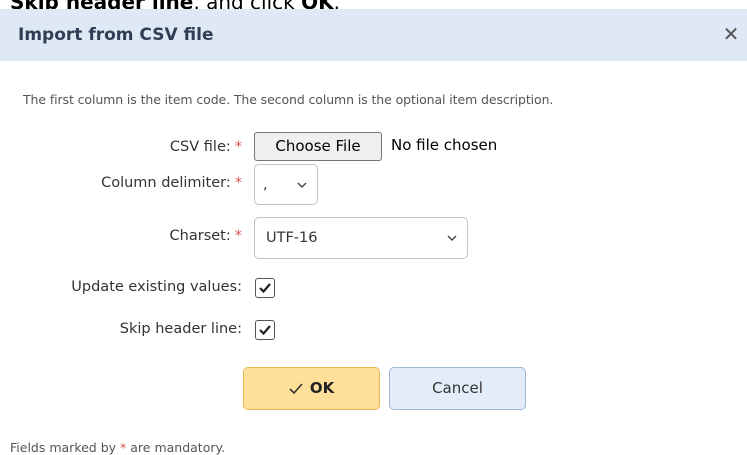 This screenshot has width=747, height=455. What do you see at coordinates (180, 329) in the screenshot?
I see `skip-header-label: Skip header line:` at bounding box center [180, 329].